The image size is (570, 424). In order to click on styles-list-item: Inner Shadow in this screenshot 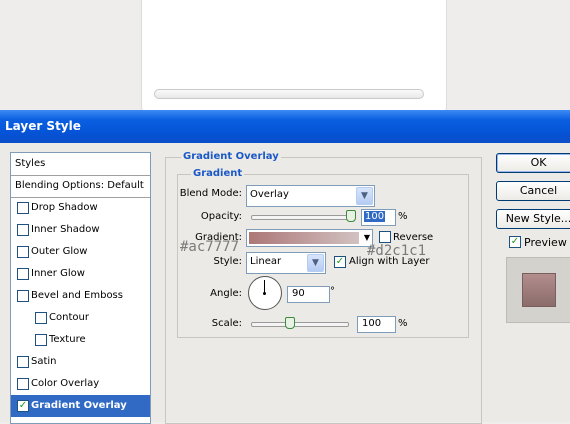, I will do `click(80, 230)`.